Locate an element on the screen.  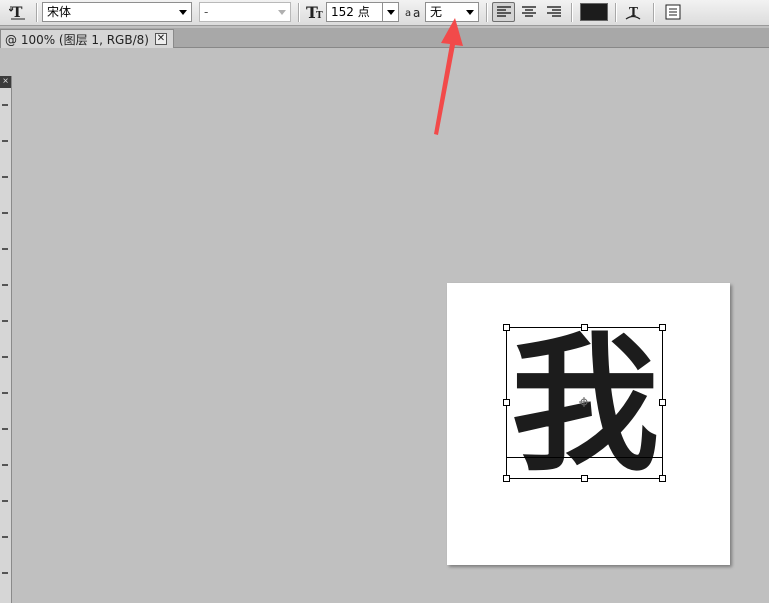
align-right-button is located at coordinates (553, 12).